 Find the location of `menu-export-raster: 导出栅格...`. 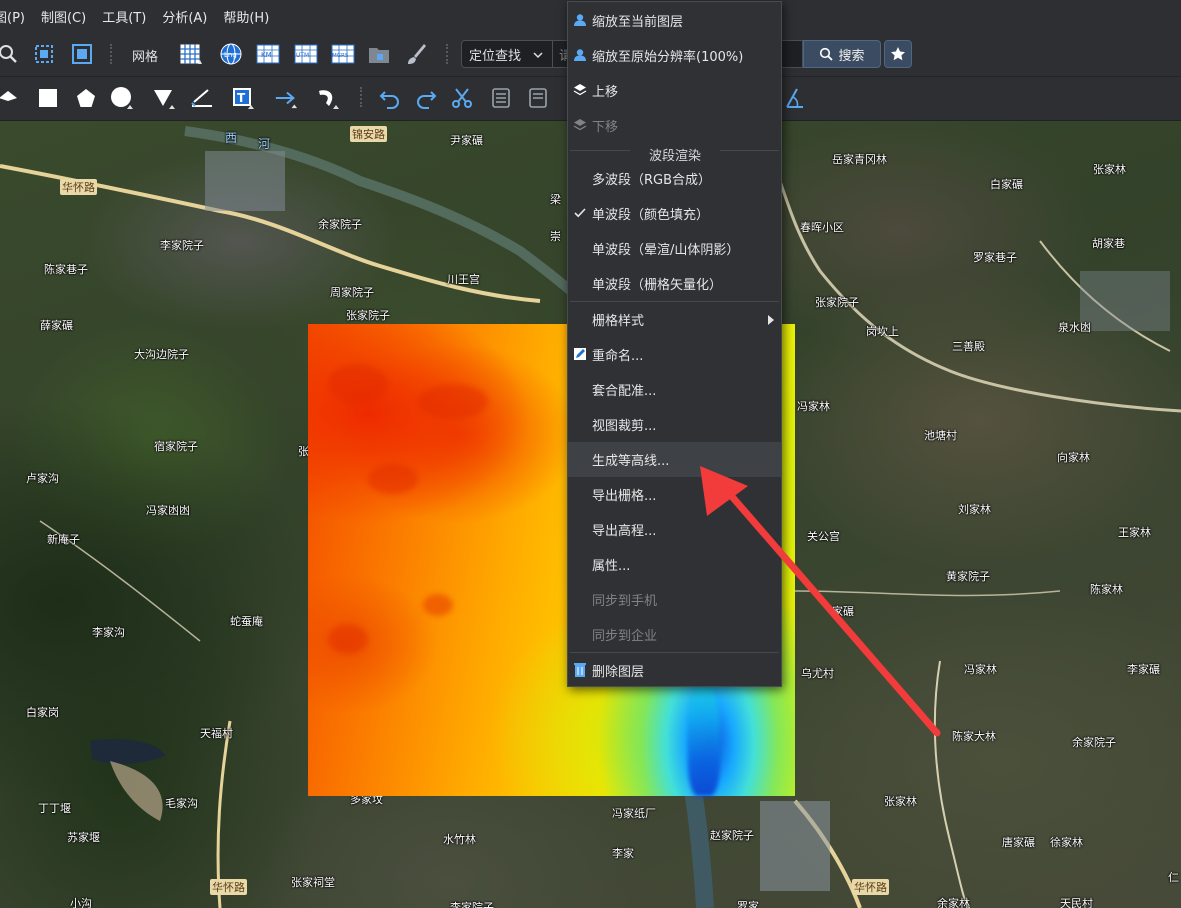

menu-export-raster: 导出栅格... is located at coordinates (674, 494).